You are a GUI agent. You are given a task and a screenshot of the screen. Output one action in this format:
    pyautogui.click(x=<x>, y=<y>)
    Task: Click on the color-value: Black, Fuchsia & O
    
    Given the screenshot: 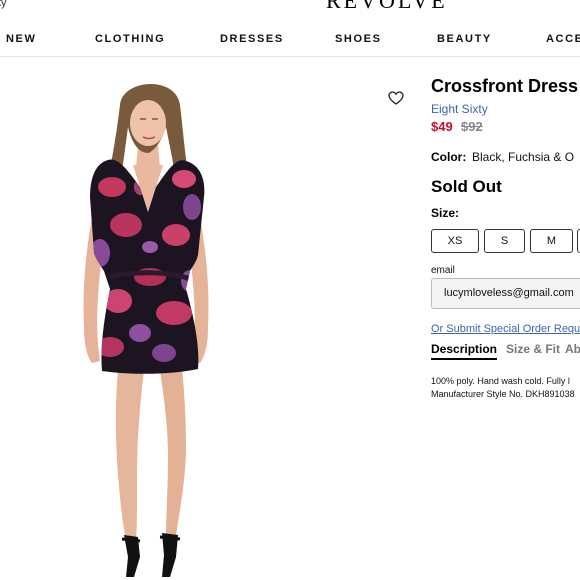 What is the action you would take?
    pyautogui.click(x=523, y=157)
    